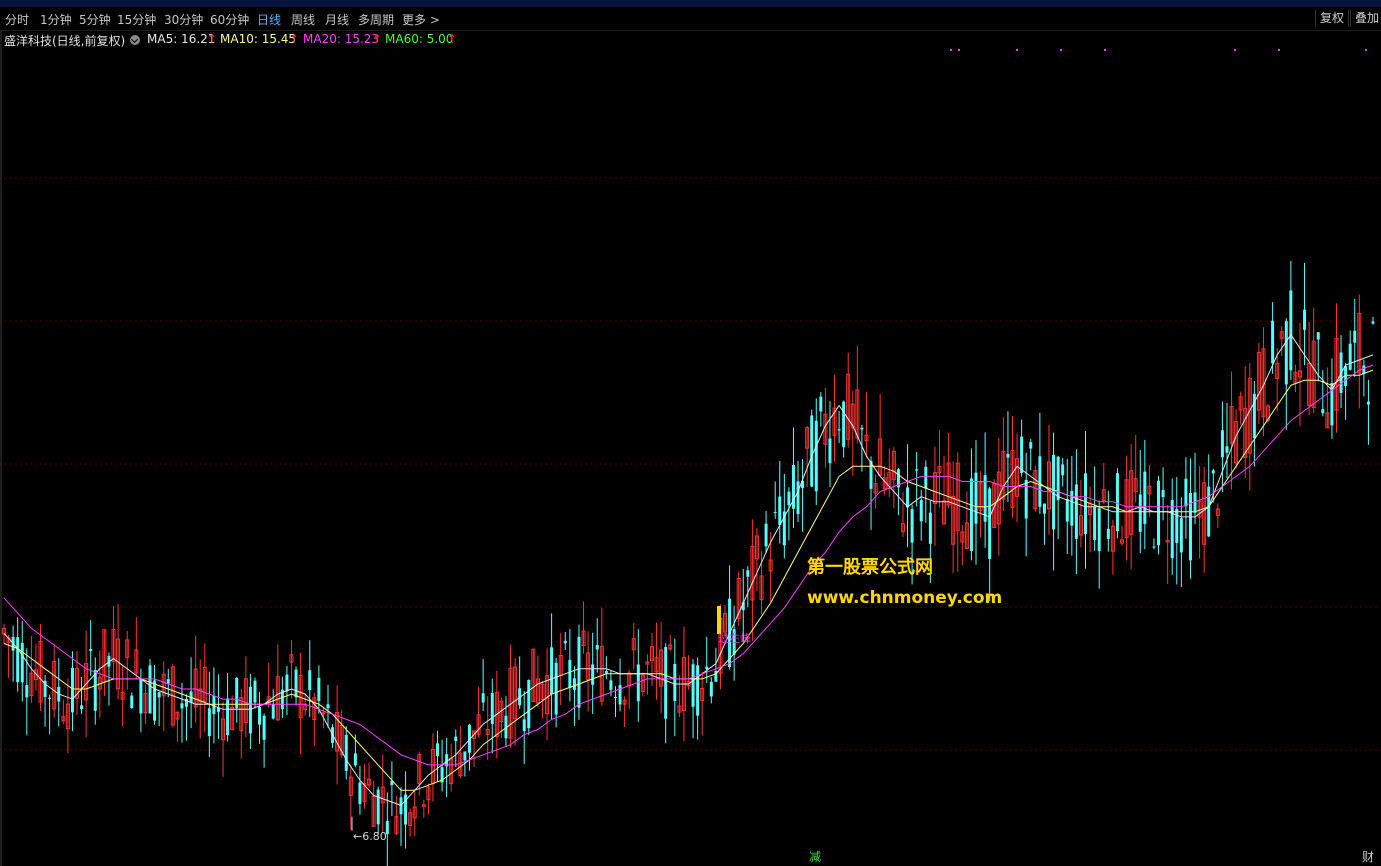 The height and width of the screenshot is (866, 1381). Describe the element at coordinates (56, 19) in the screenshot. I see `period-tab: 1分钟` at that location.